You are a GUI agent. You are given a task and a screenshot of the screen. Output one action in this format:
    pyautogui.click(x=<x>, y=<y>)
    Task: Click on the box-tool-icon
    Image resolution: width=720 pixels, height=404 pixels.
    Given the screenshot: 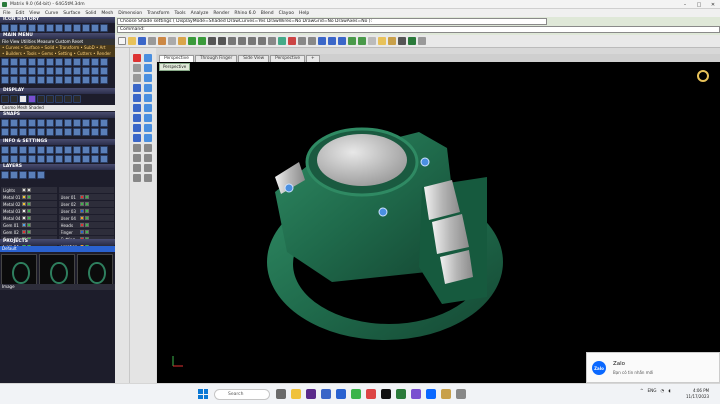 What is the action you would take?
    pyautogui.click(x=148, y=98)
    